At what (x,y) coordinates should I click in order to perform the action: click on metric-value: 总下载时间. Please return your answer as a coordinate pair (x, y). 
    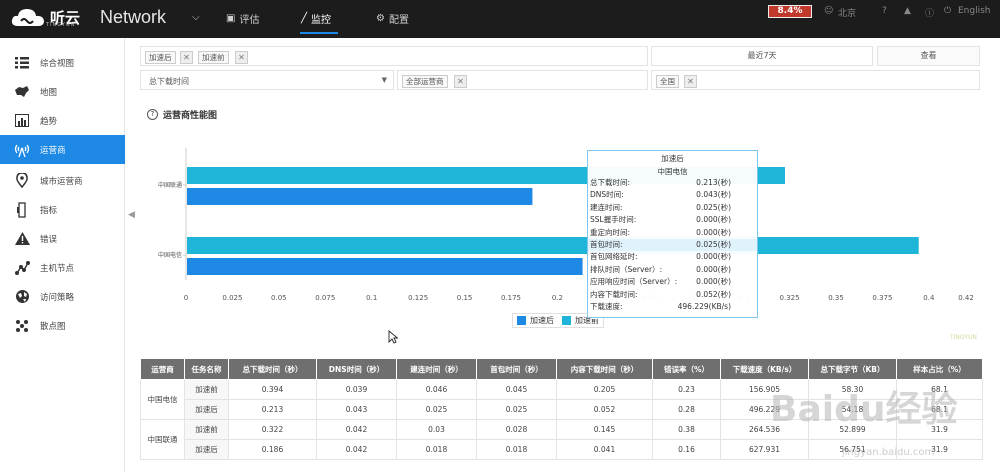
    Looking at the image, I should click on (169, 81).